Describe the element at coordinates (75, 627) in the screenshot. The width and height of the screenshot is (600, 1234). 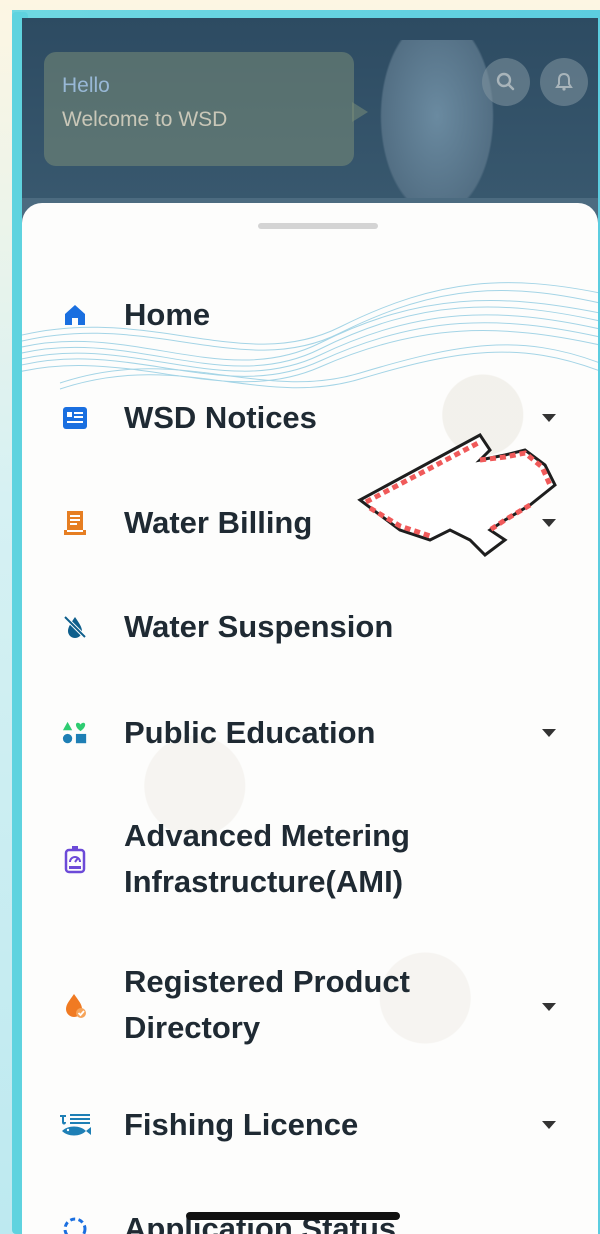
I see `water-suspension-icon` at that location.